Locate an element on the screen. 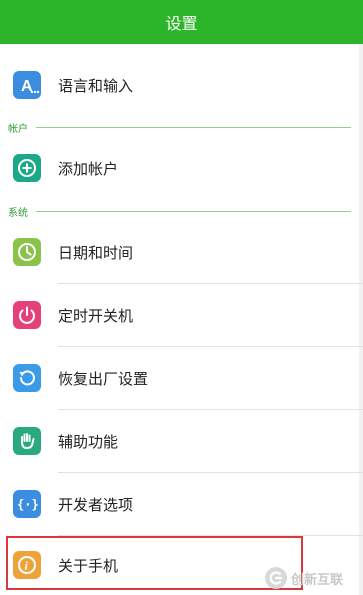 The height and width of the screenshot is (595, 363). watermark: 创新互联 is located at coordinates (313, 578).